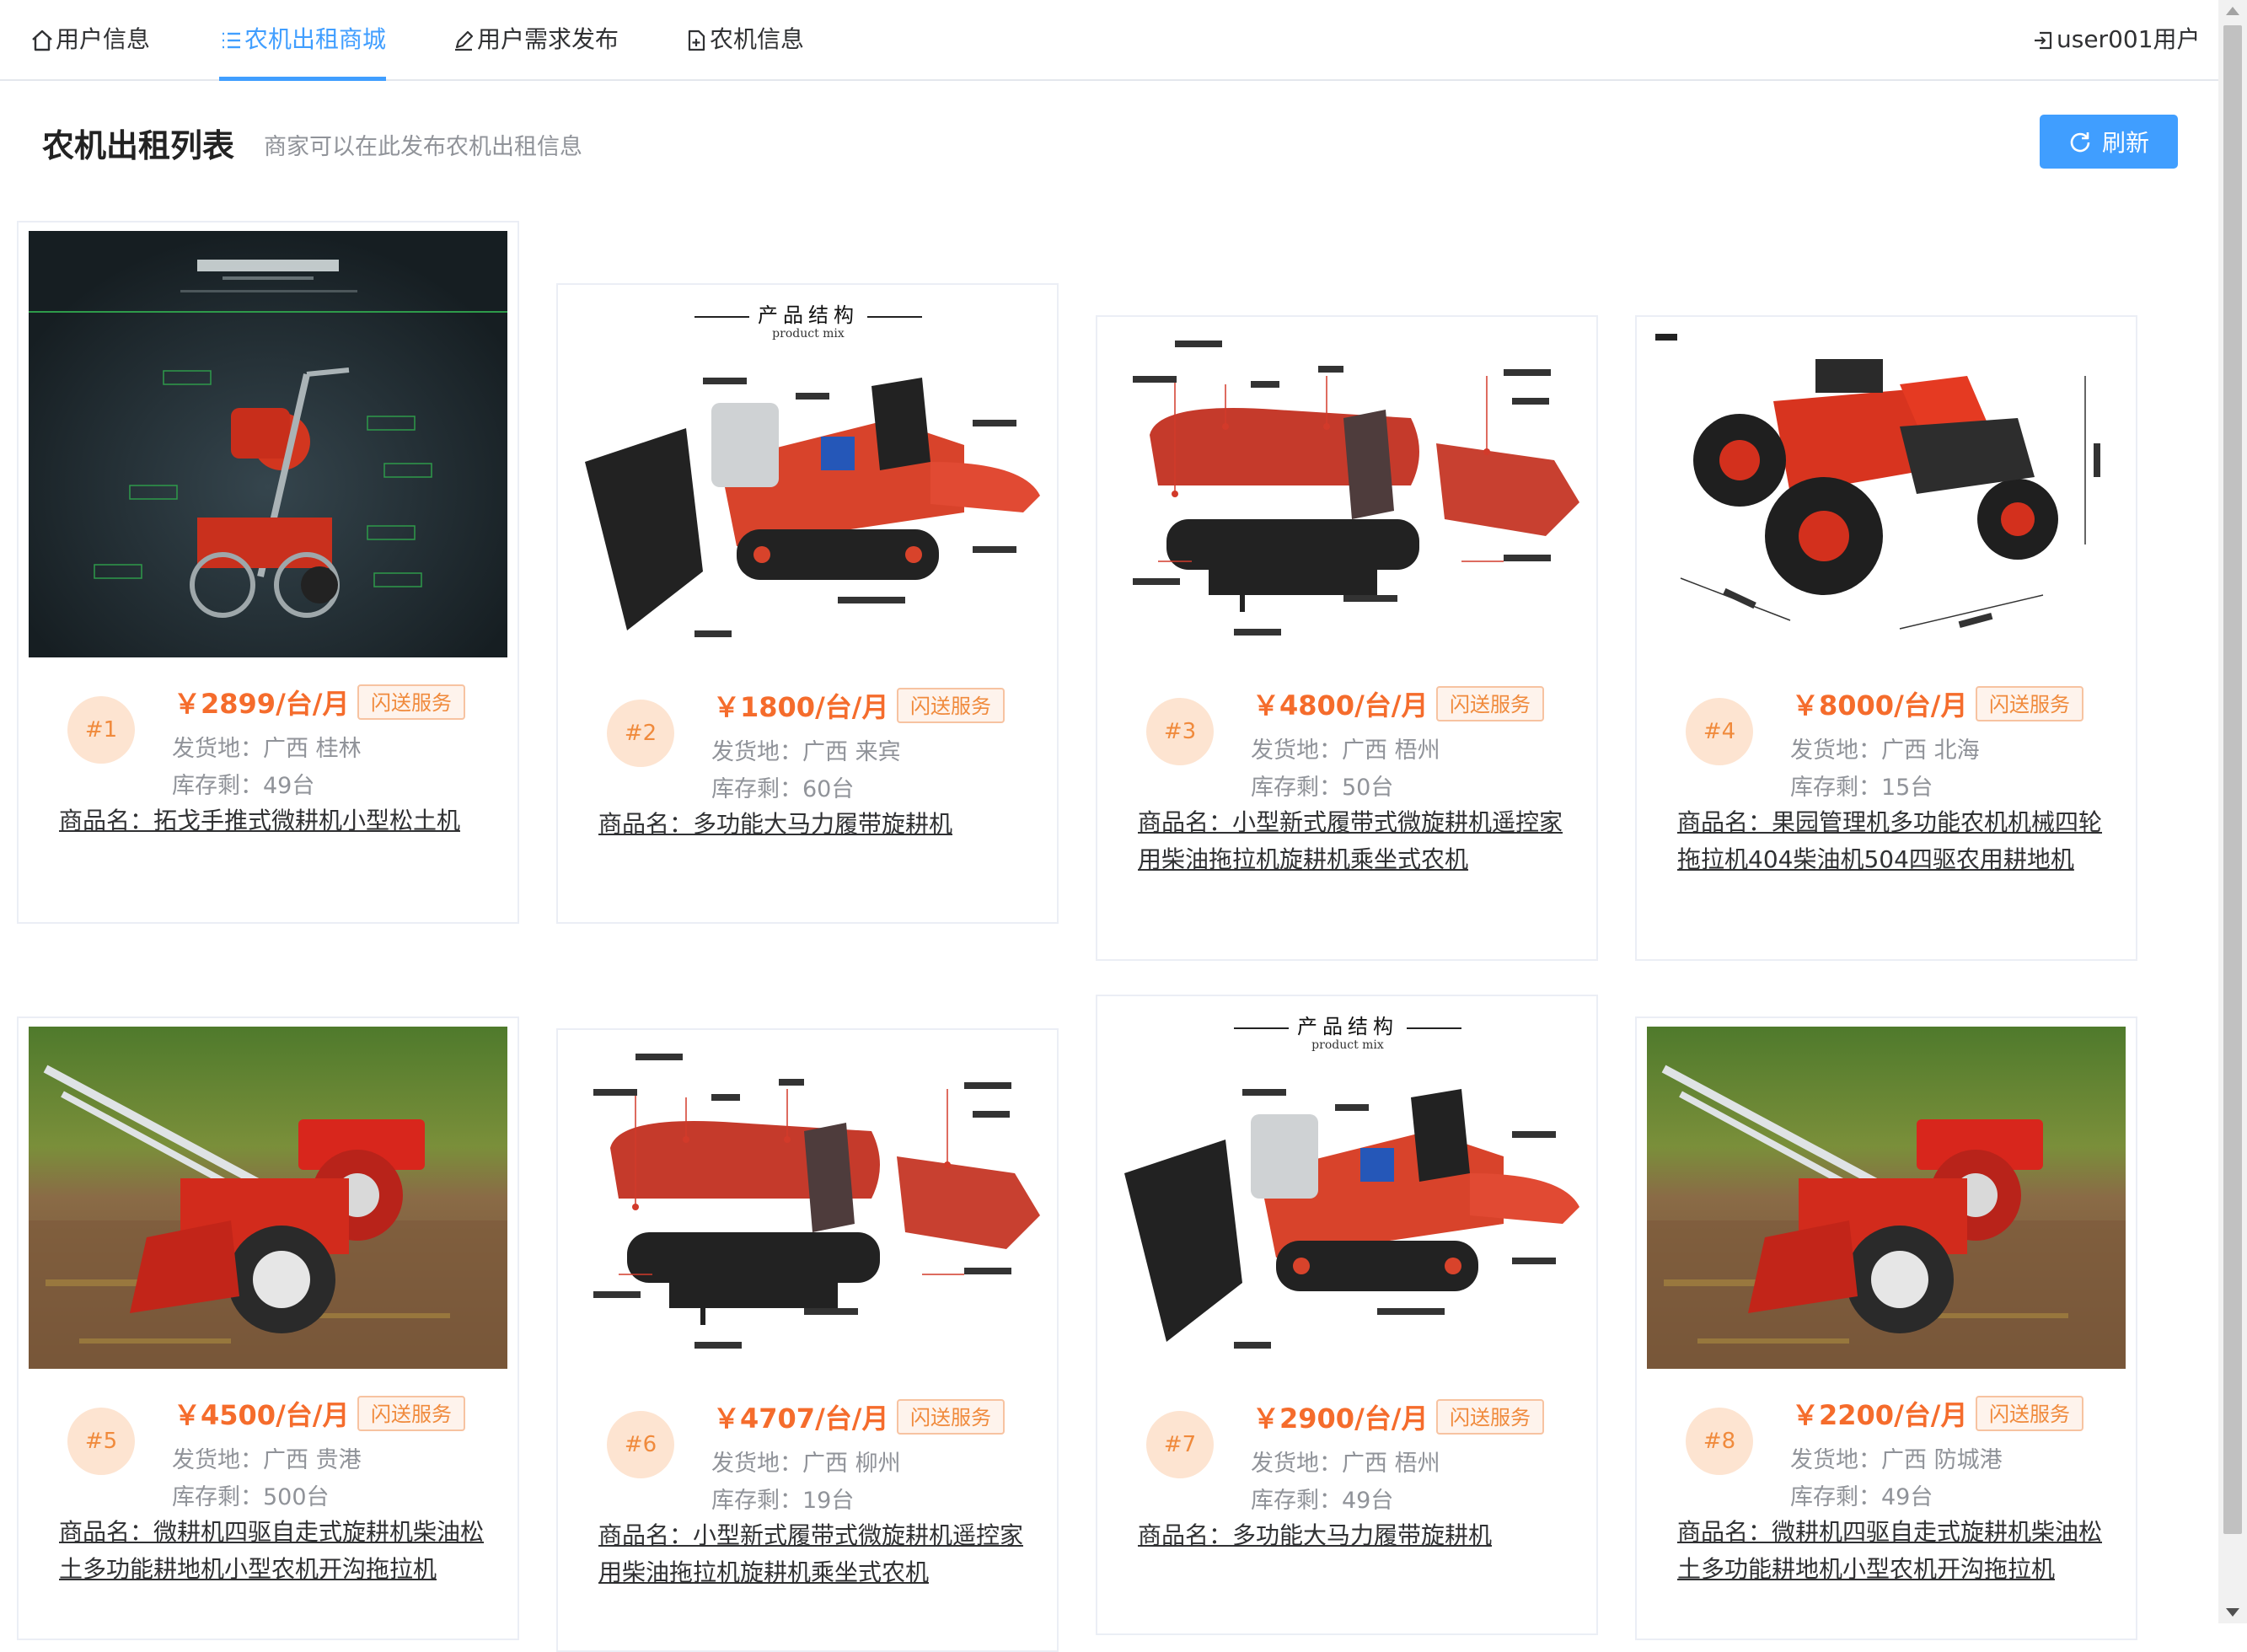  I want to click on scrollbar-thumb, so click(2232, 779).